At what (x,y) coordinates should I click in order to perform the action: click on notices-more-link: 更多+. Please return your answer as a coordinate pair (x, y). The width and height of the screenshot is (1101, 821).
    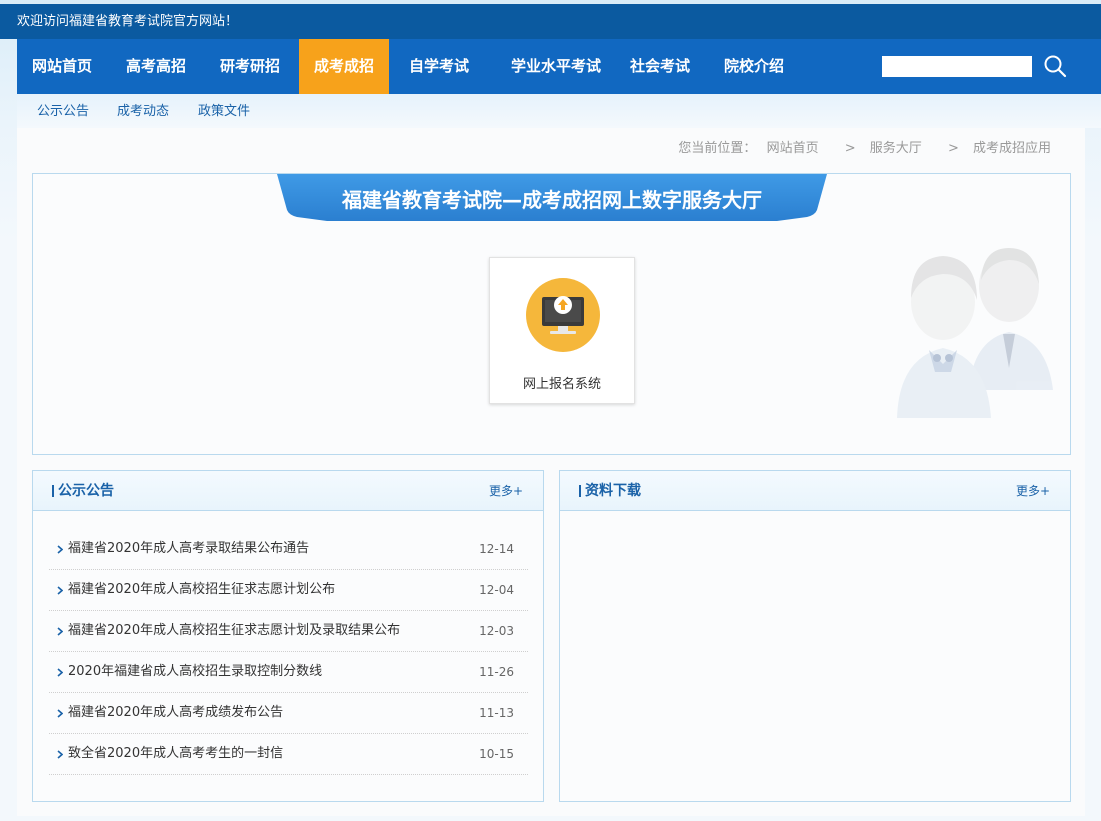
    Looking at the image, I should click on (506, 491).